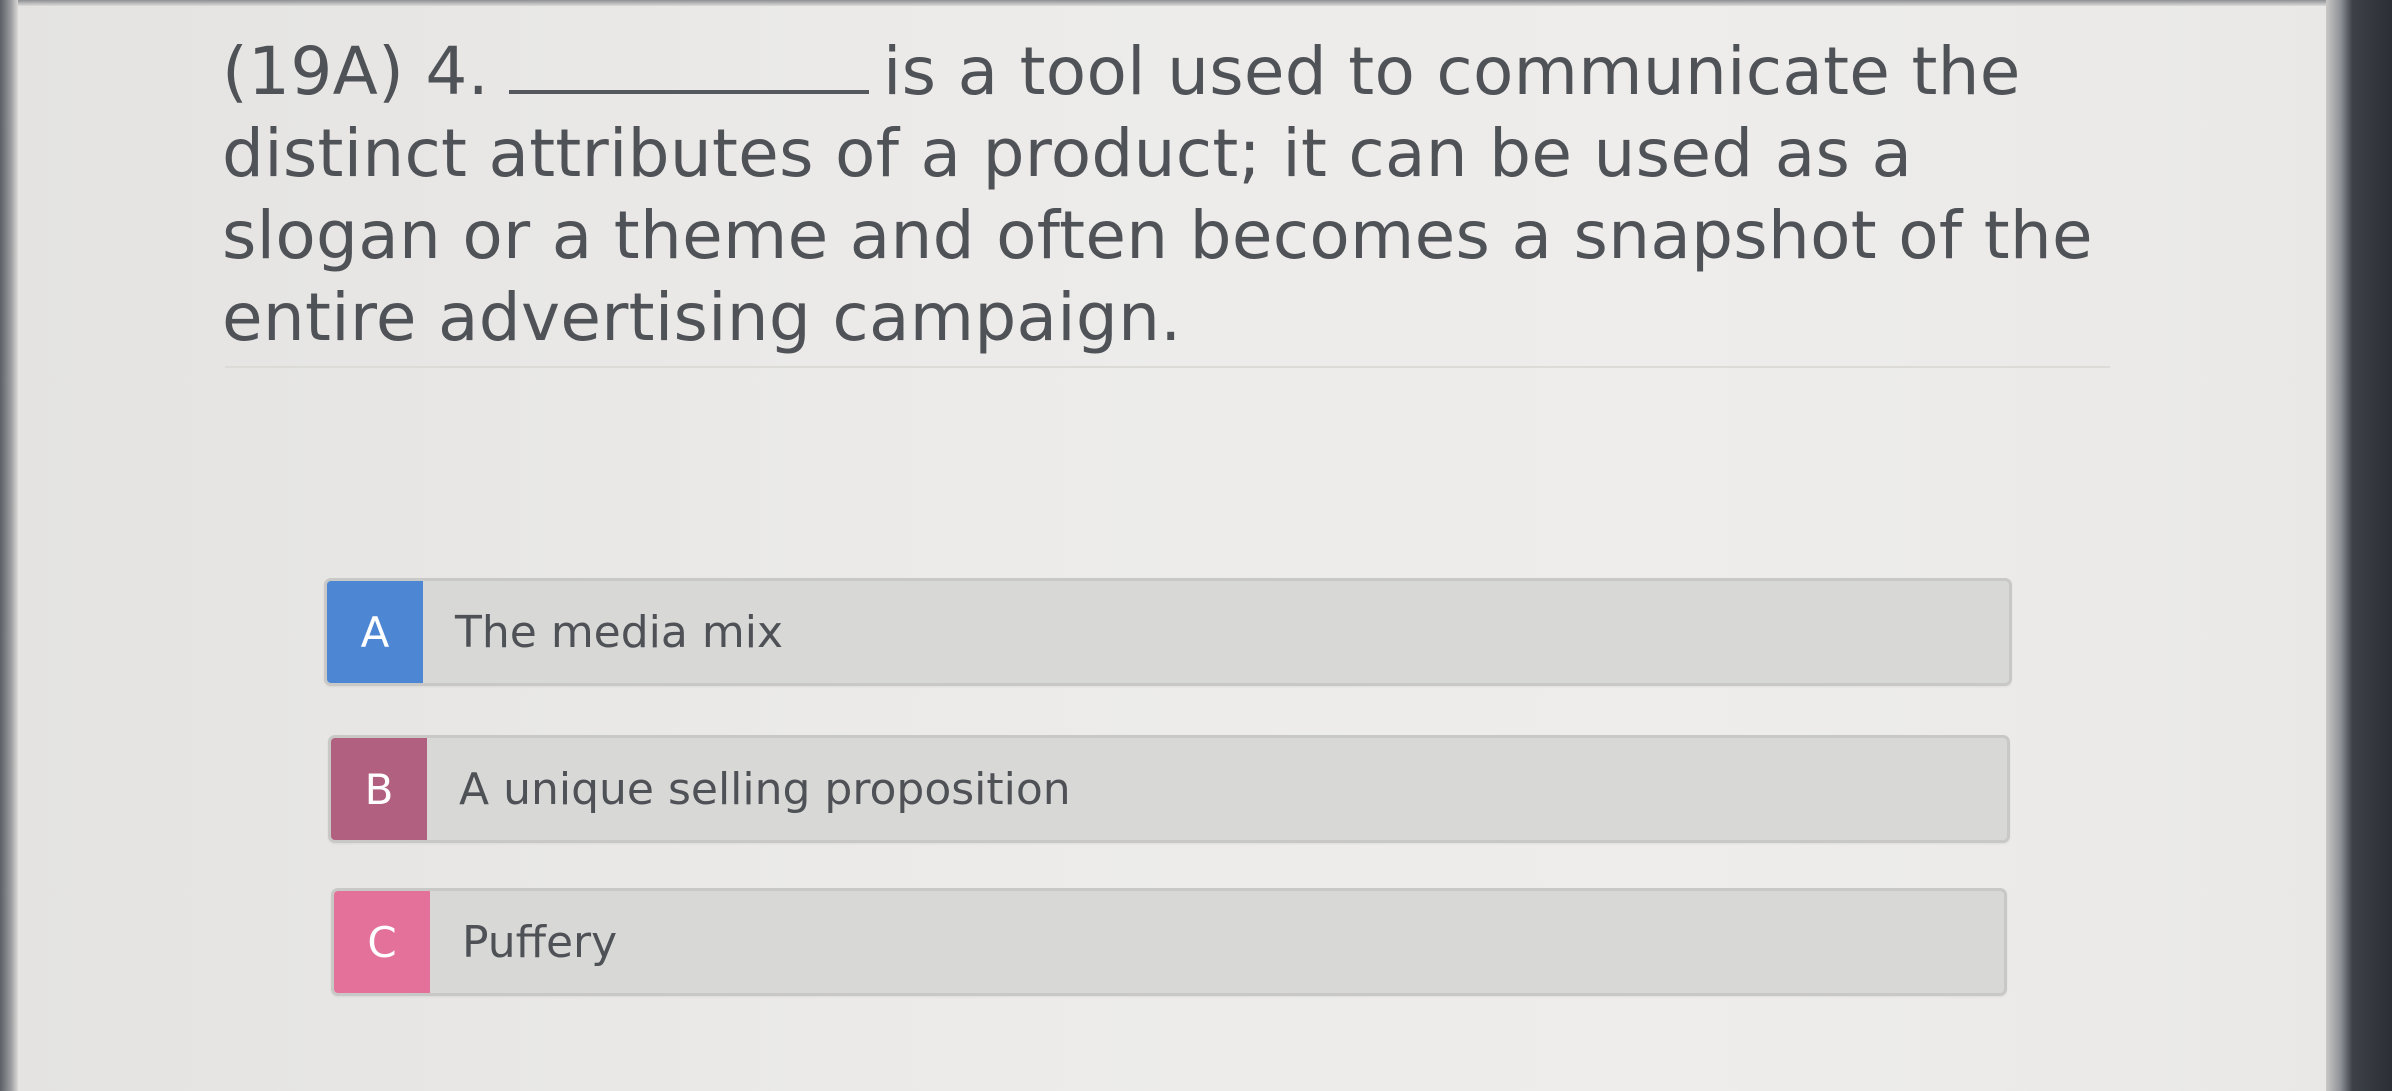 This screenshot has width=2392, height=1091. What do you see at coordinates (1169, 789) in the screenshot?
I see `option-b: B A unique selling proposition` at bounding box center [1169, 789].